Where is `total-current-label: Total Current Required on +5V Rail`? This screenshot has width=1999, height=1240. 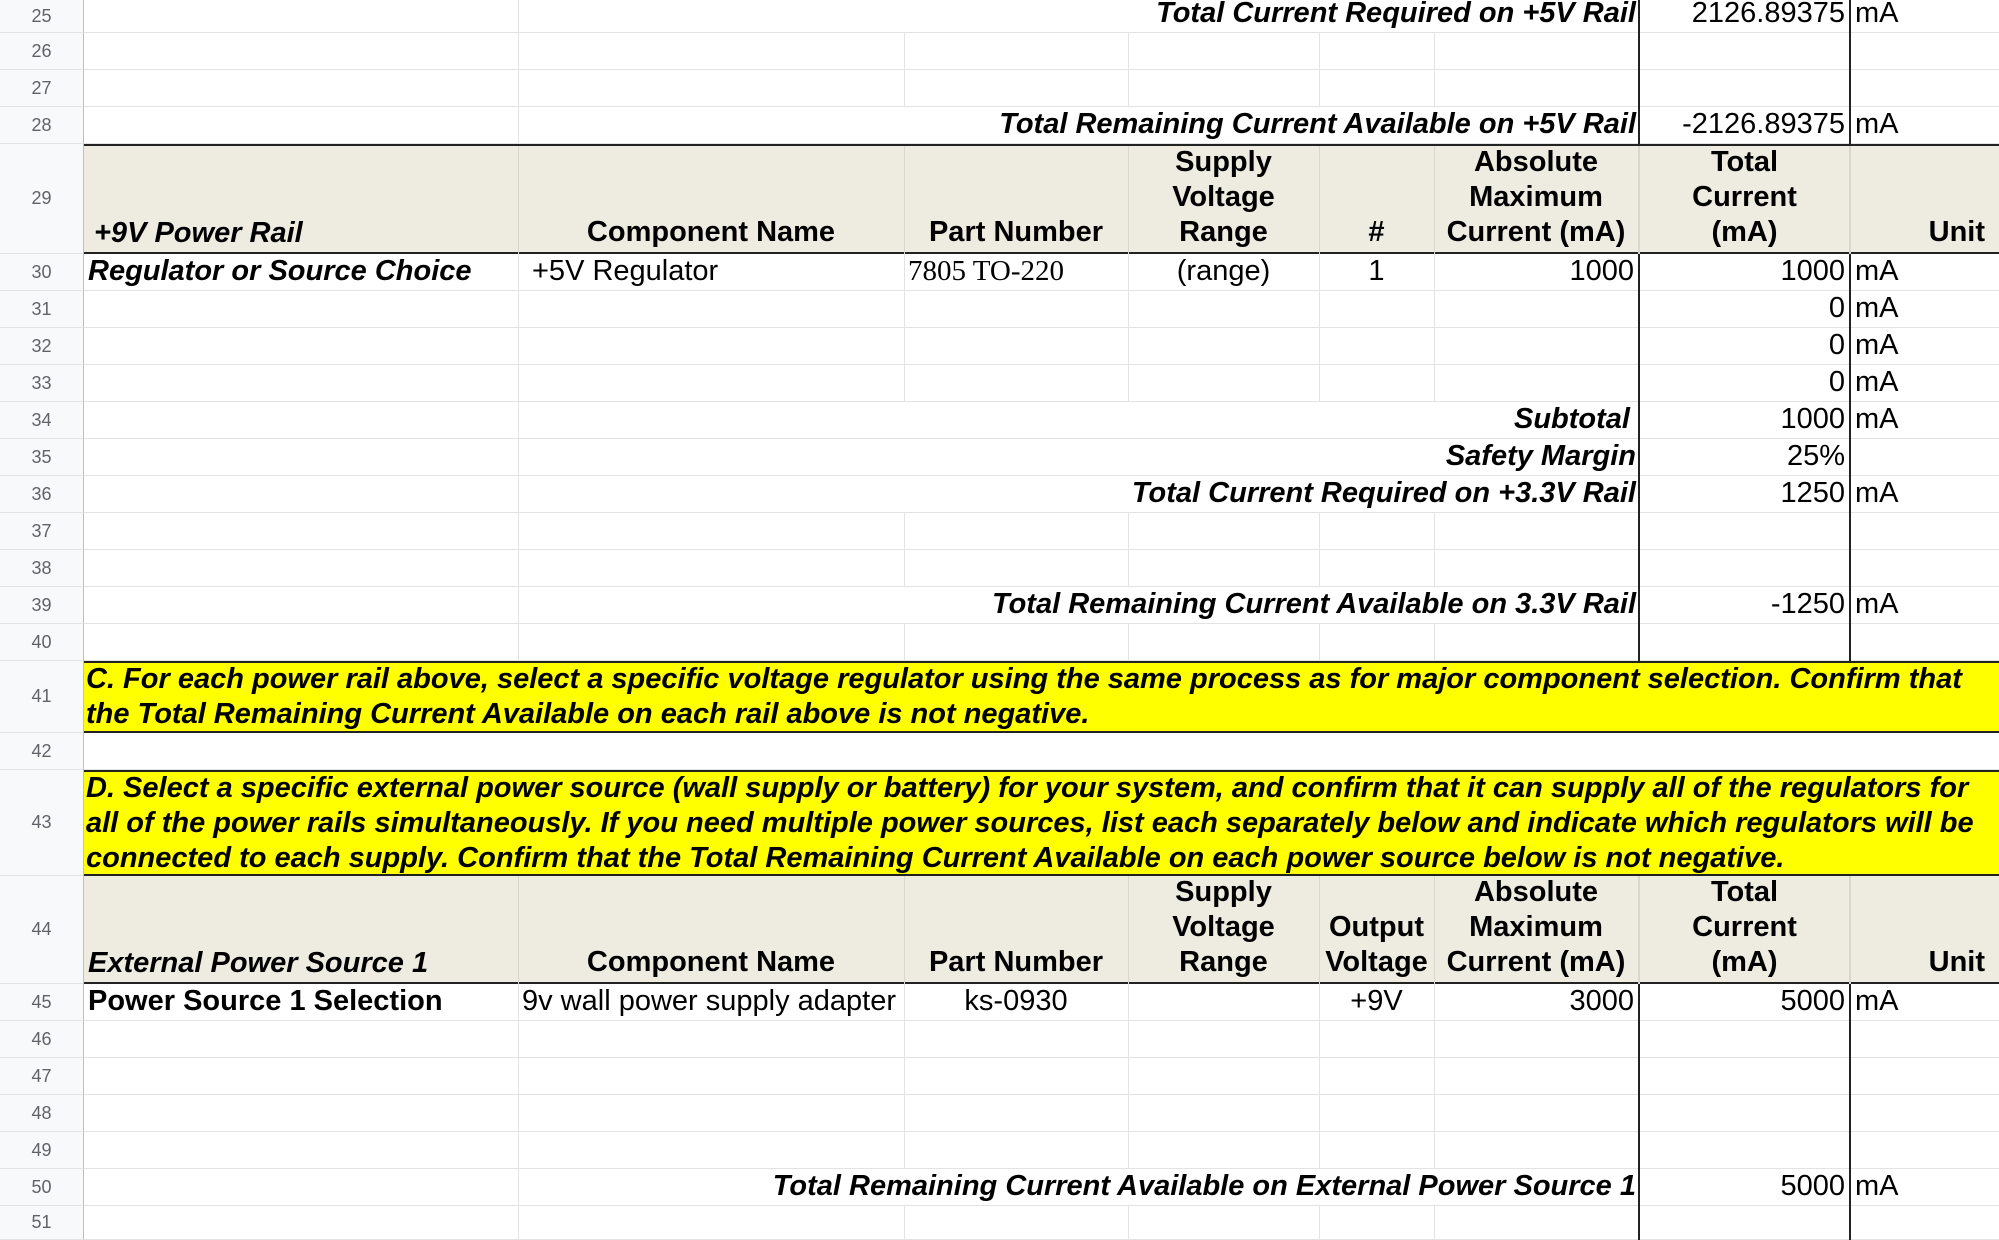
total-current-label: Total Current Required on +5V Rail is located at coordinates (1079, 16).